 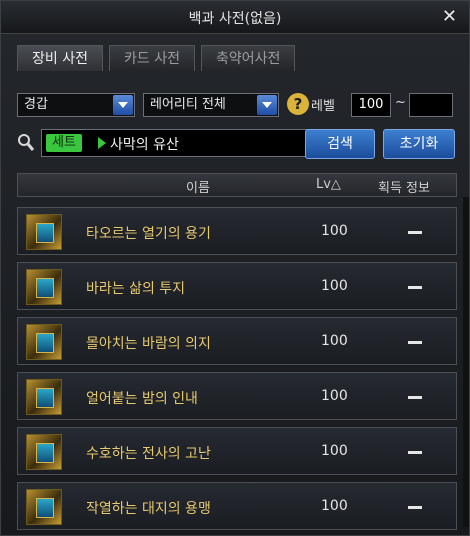 I want to click on item-name: 바라는 삶의 투지, so click(x=136, y=289).